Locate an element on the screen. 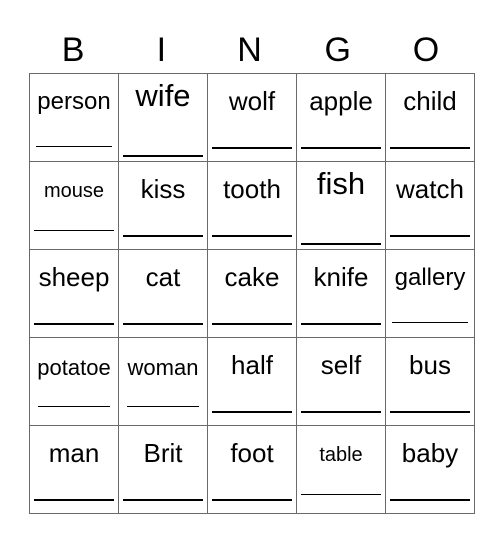 The width and height of the screenshot is (500, 544). cell-content: wolf is located at coordinates (252, 118).